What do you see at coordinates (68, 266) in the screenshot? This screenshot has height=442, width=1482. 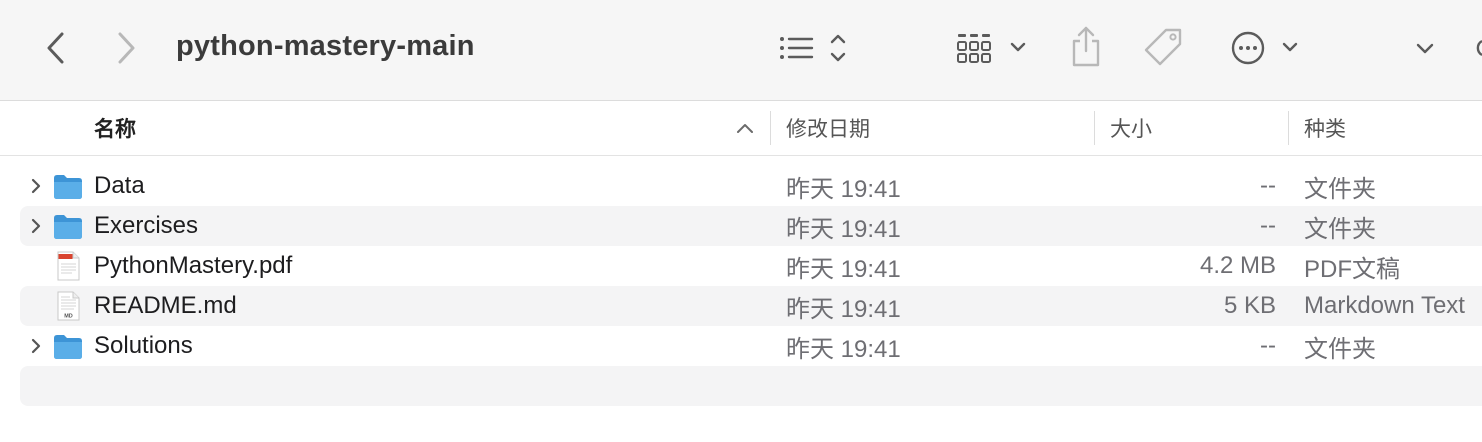 I see `pdf-file-icon` at bounding box center [68, 266].